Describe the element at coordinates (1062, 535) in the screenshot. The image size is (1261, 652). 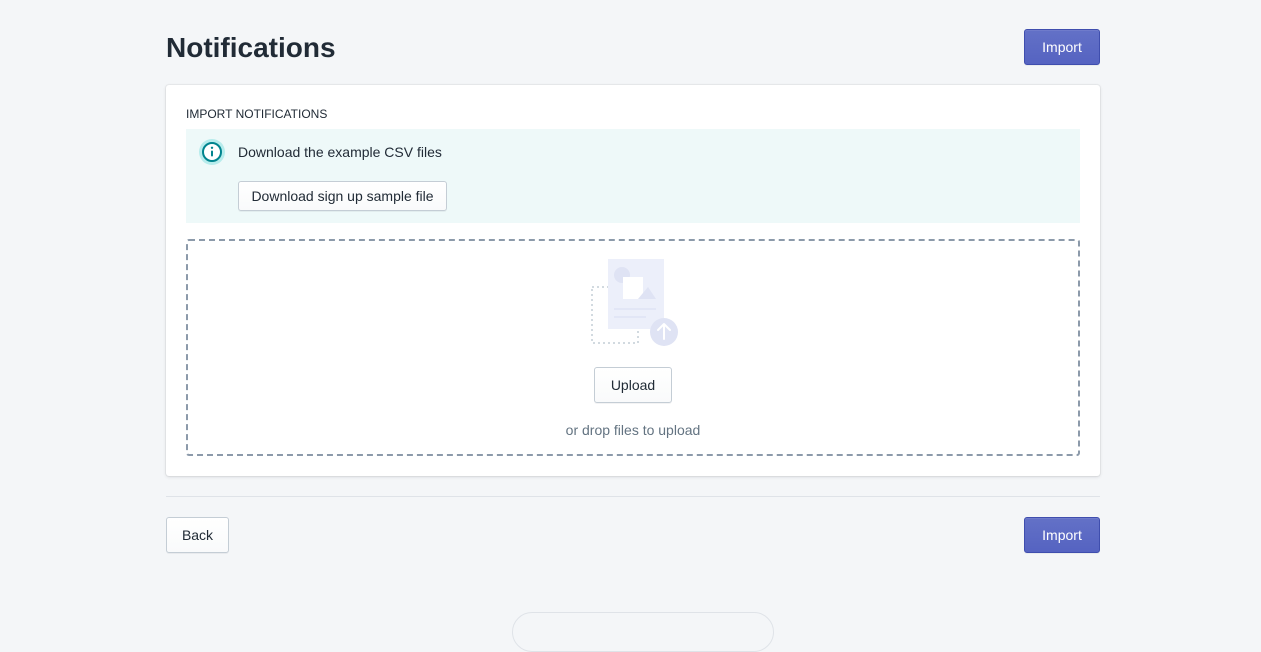
I see `footer-import-button: Import` at that location.